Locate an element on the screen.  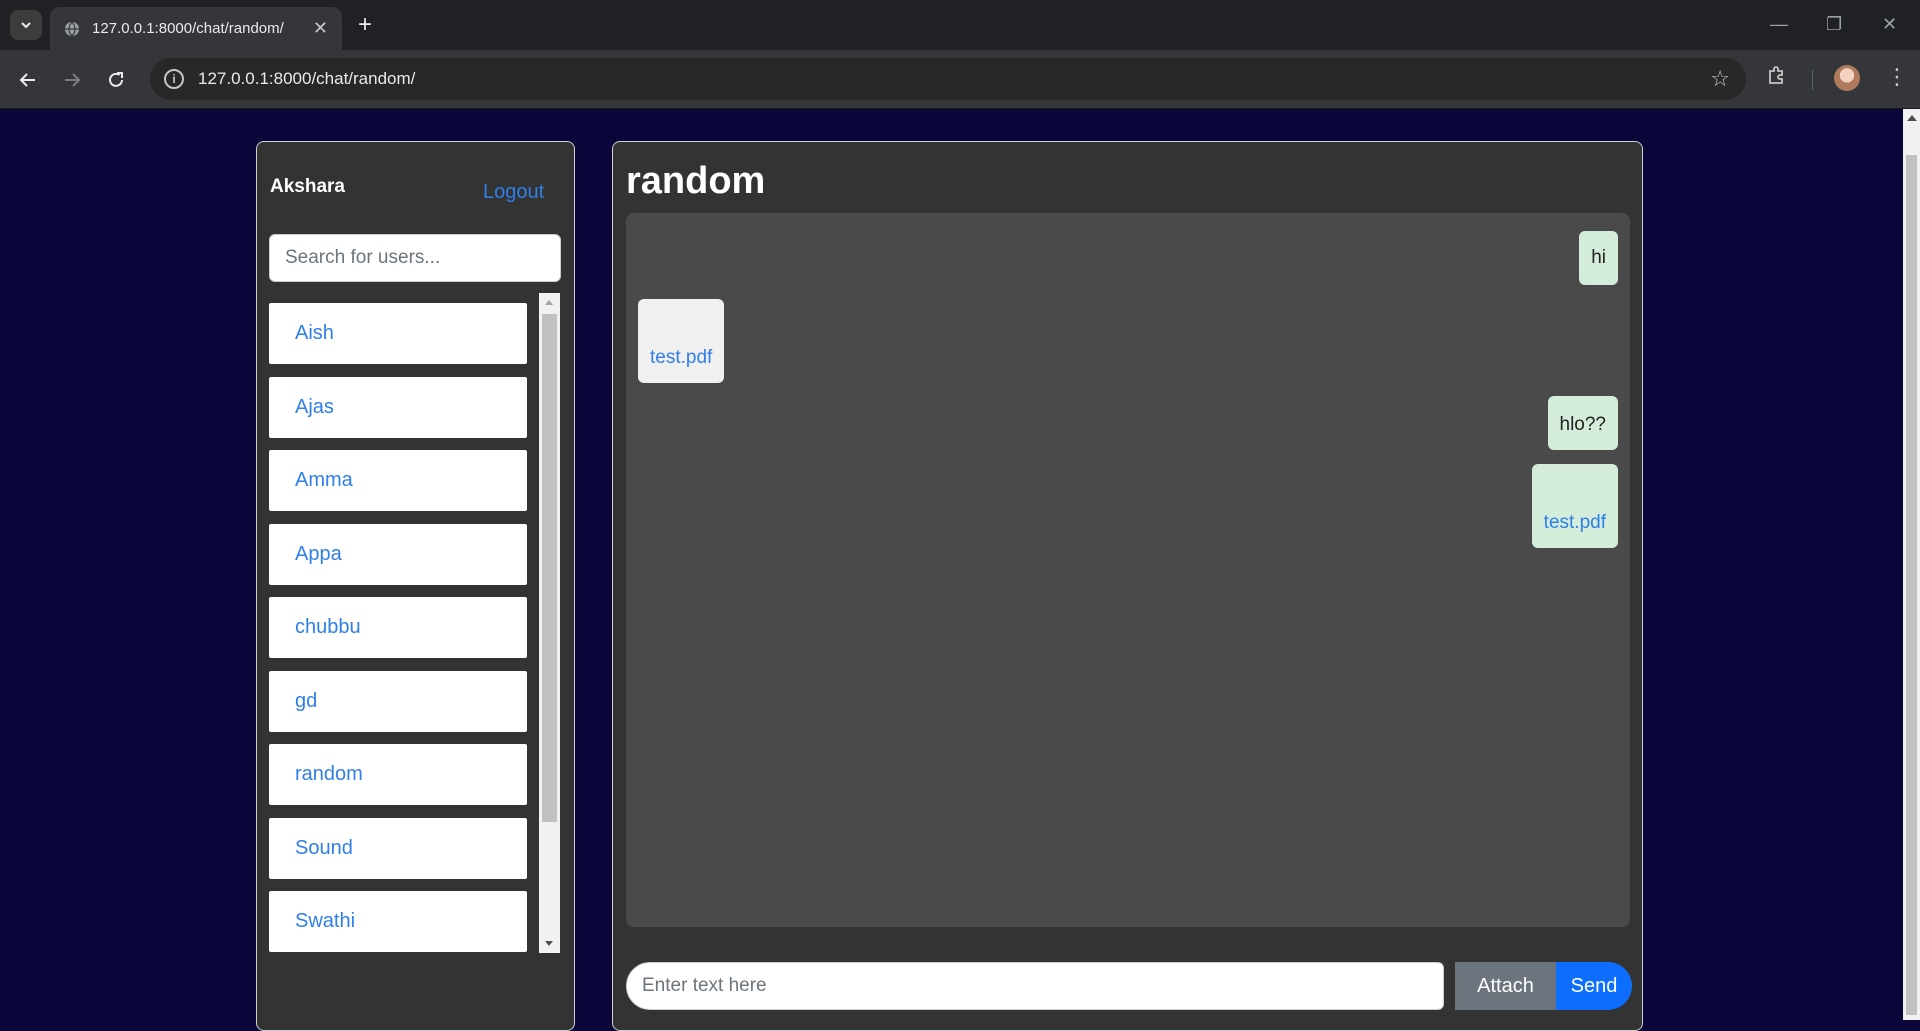
browser-toolbar: i 127.0.0.1:8000/chat/random/ ☆ ⋮ is located at coordinates (960, 79).